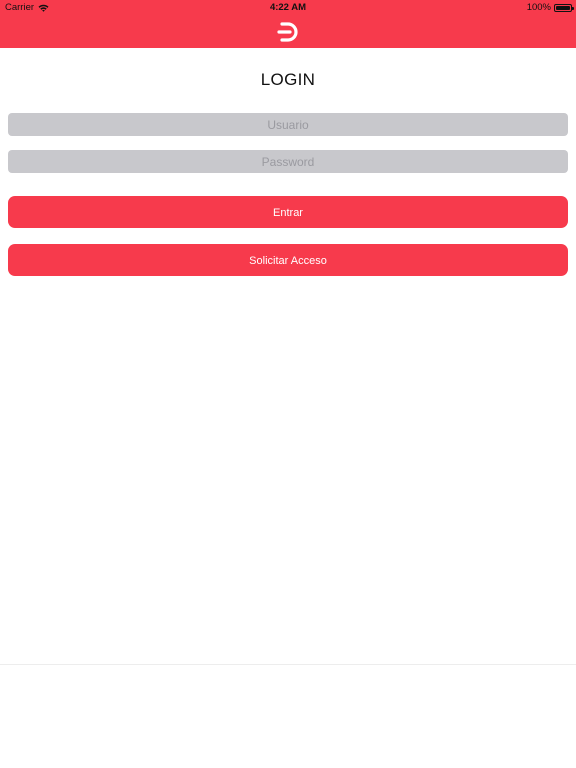  Describe the element at coordinates (288, 260) in the screenshot. I see `request-access-button: Solicitar Acceso` at that location.